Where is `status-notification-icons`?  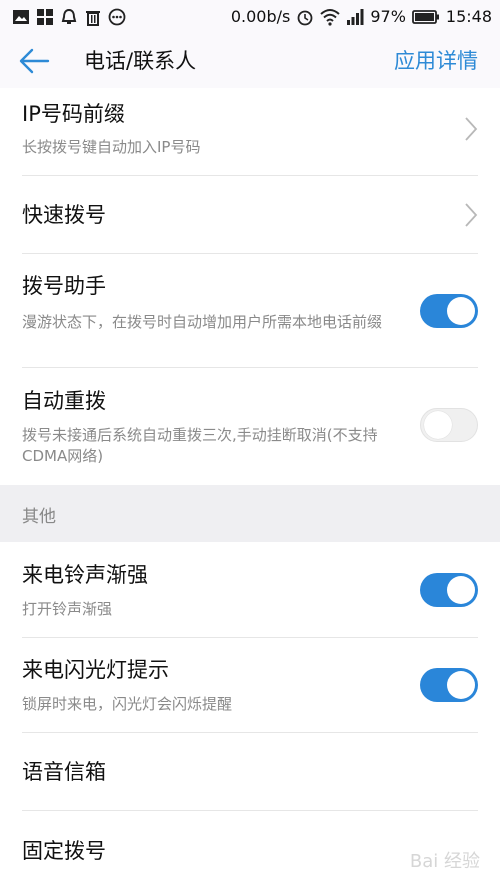 status-notification-icons is located at coordinates (69, 17).